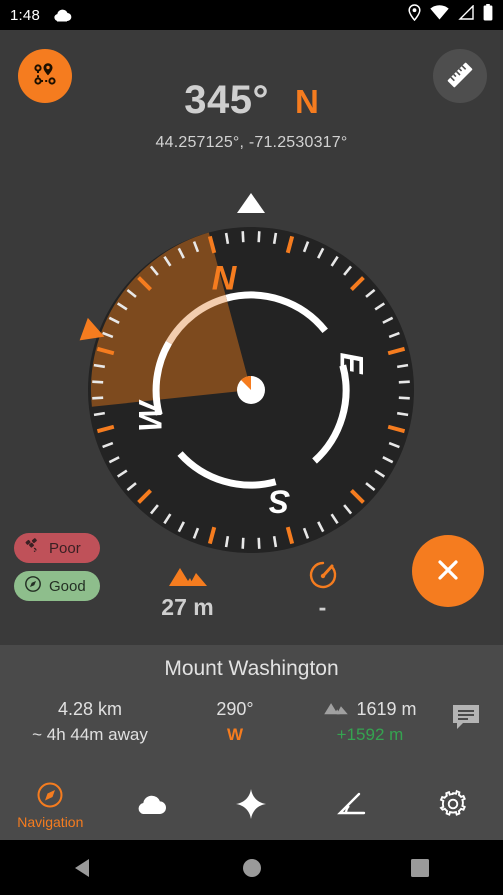 The image size is (503, 895). What do you see at coordinates (235, 722) in the screenshot?
I see `target-bearing-col: 290° W` at bounding box center [235, 722].